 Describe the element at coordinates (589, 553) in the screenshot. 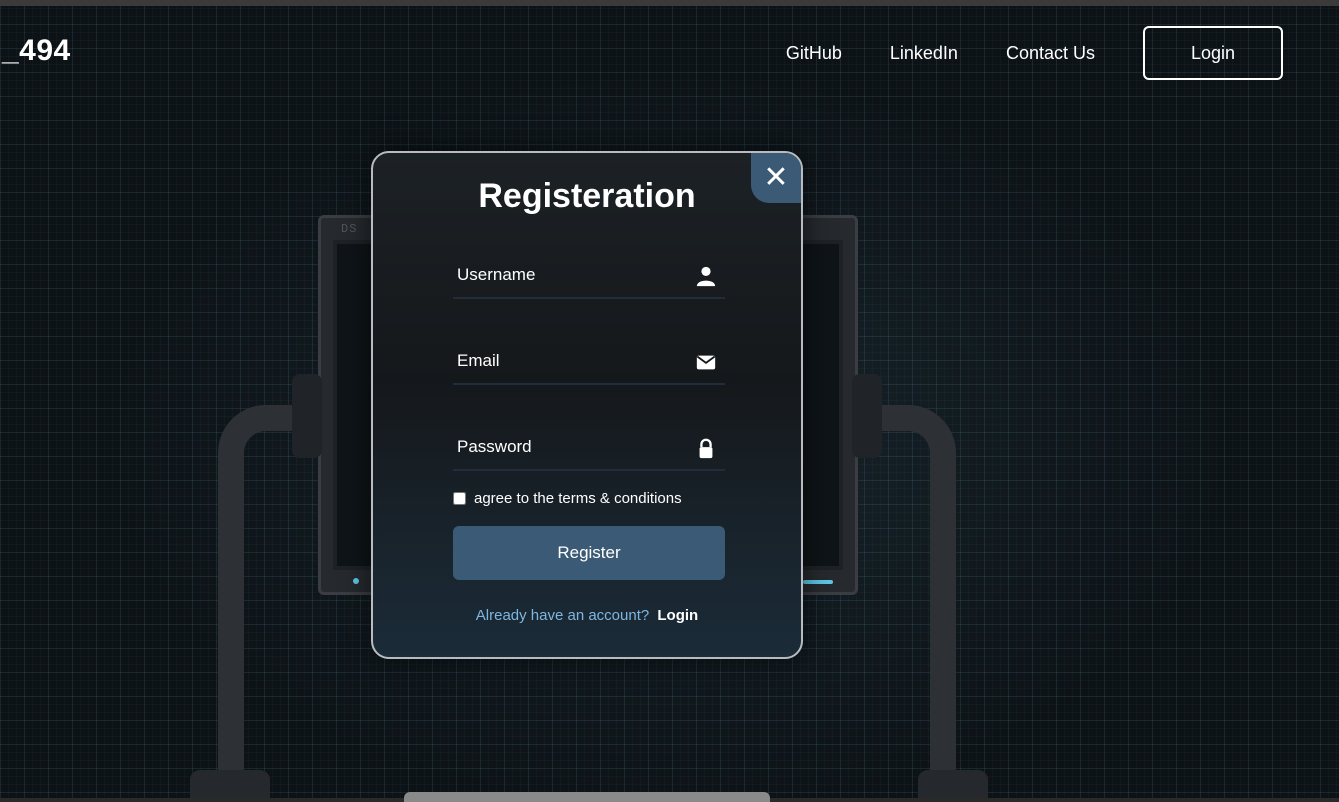

I see `register-button: Register` at that location.